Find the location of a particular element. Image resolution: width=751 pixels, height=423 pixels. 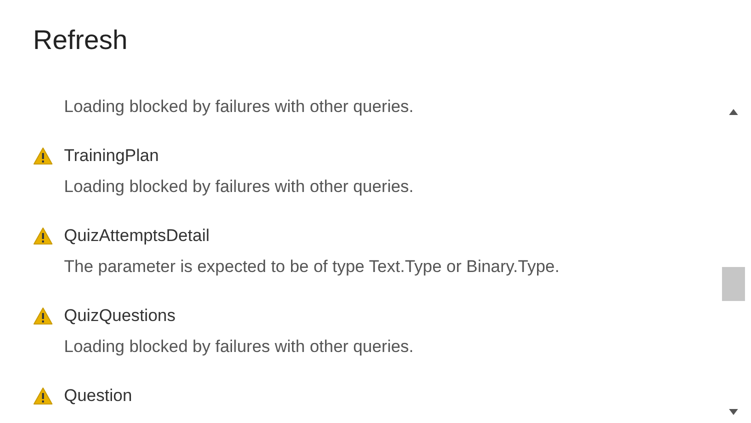

query-name: TrainingPlan is located at coordinates (111, 155).